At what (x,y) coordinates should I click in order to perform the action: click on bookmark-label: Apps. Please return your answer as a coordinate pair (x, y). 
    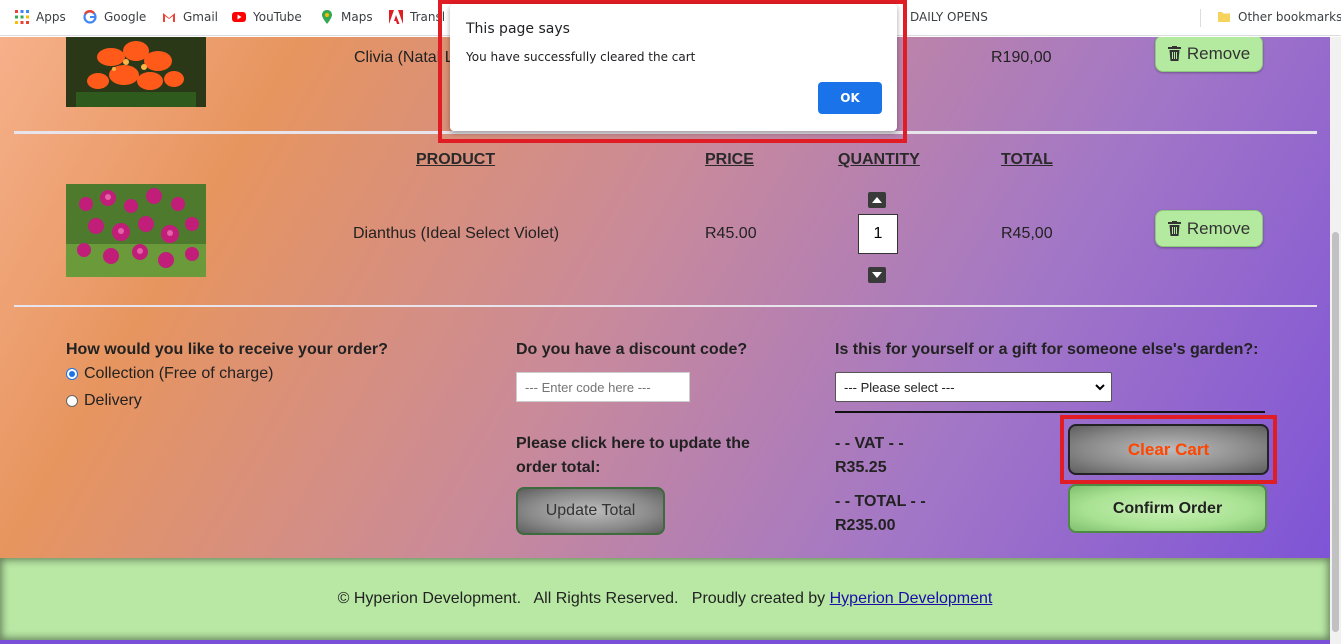
    Looking at the image, I should click on (51, 17).